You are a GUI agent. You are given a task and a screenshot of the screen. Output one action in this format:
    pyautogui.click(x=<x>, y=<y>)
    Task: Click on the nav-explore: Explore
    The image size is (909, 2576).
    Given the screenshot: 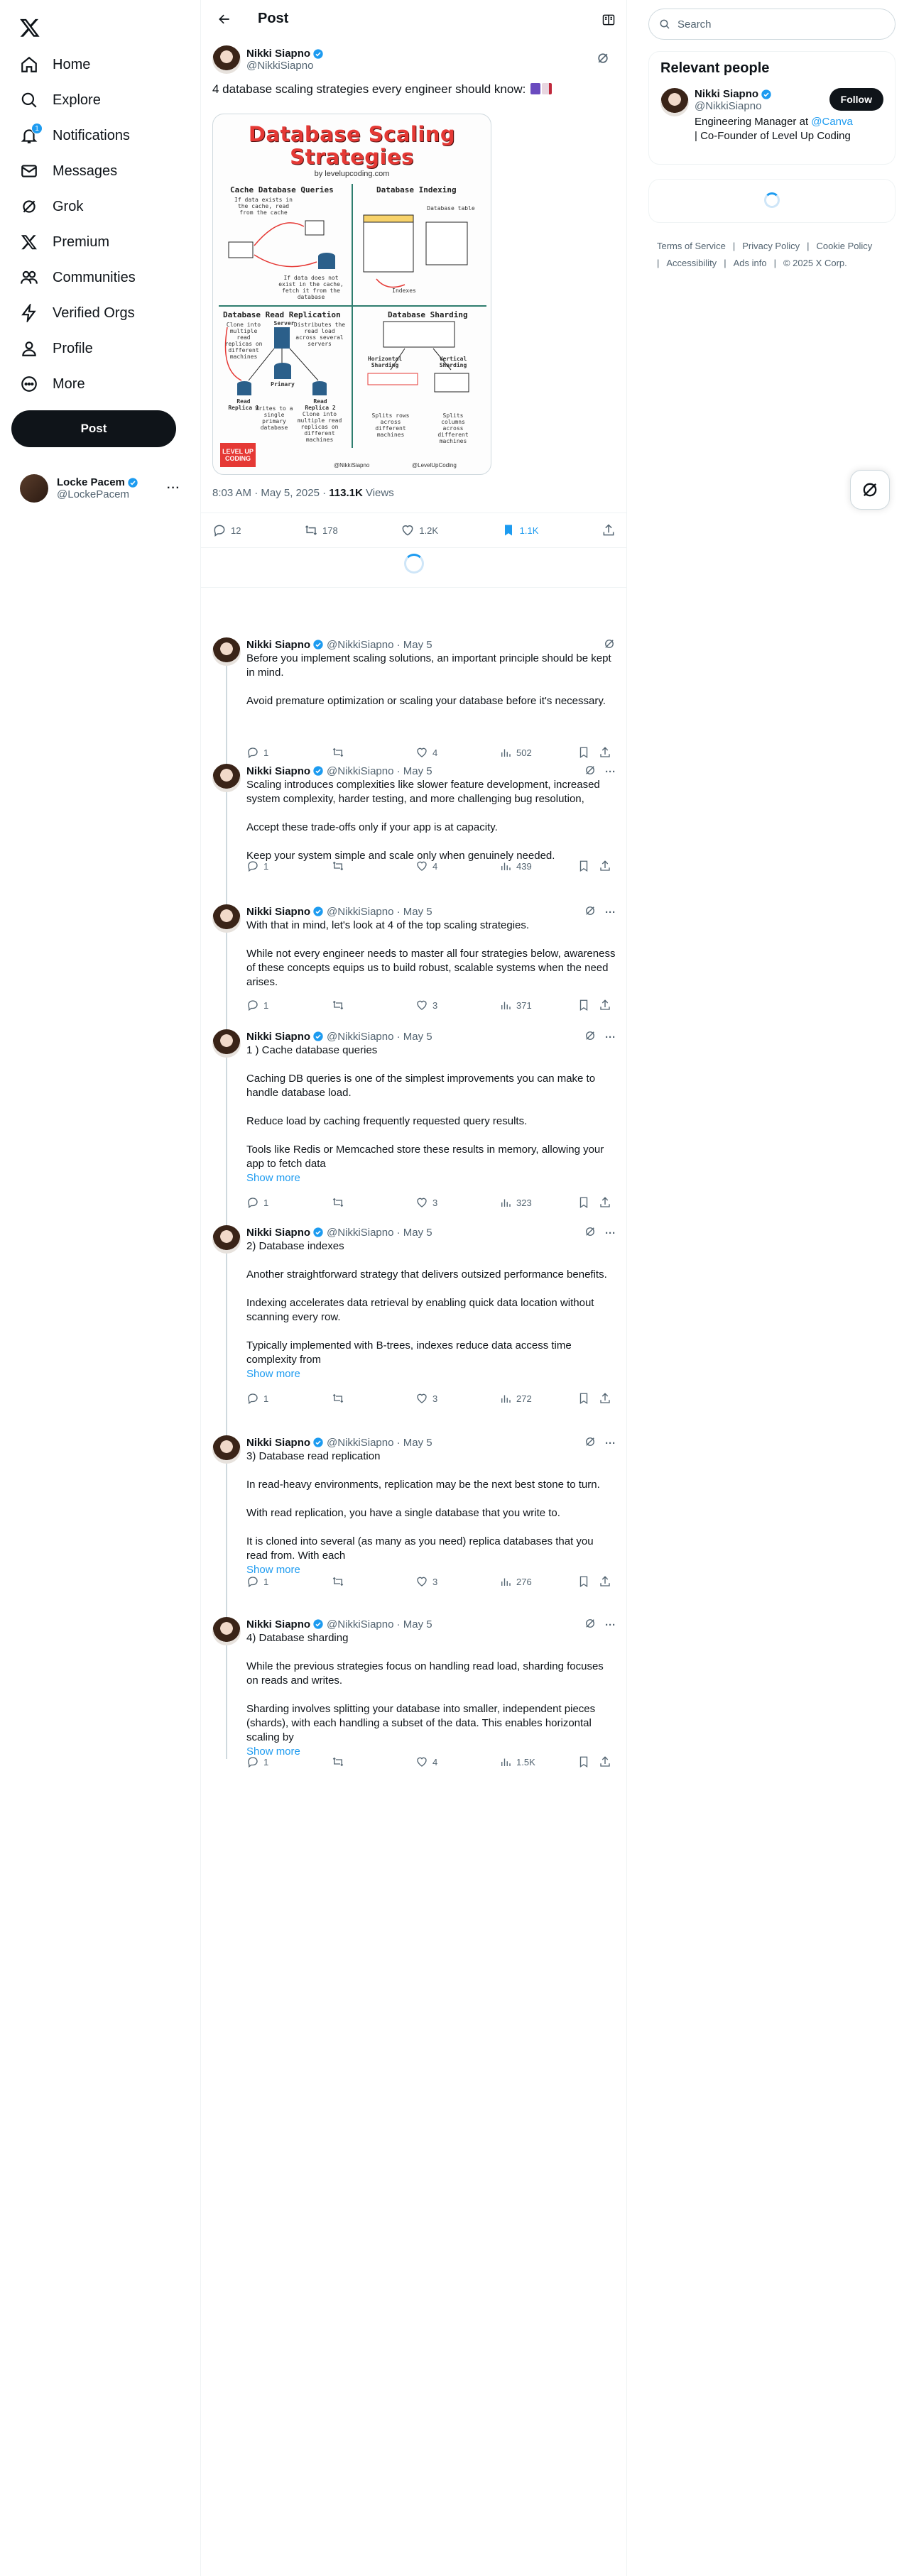 What is the action you would take?
    pyautogui.click(x=60, y=100)
    